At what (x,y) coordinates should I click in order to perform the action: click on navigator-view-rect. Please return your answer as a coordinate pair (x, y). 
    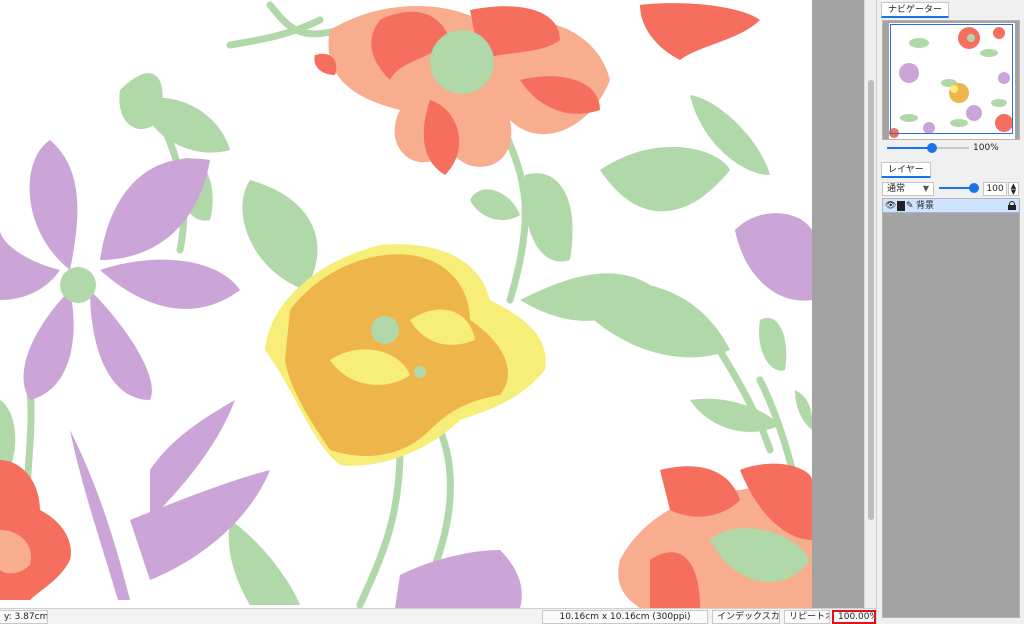
    Looking at the image, I should click on (951, 79).